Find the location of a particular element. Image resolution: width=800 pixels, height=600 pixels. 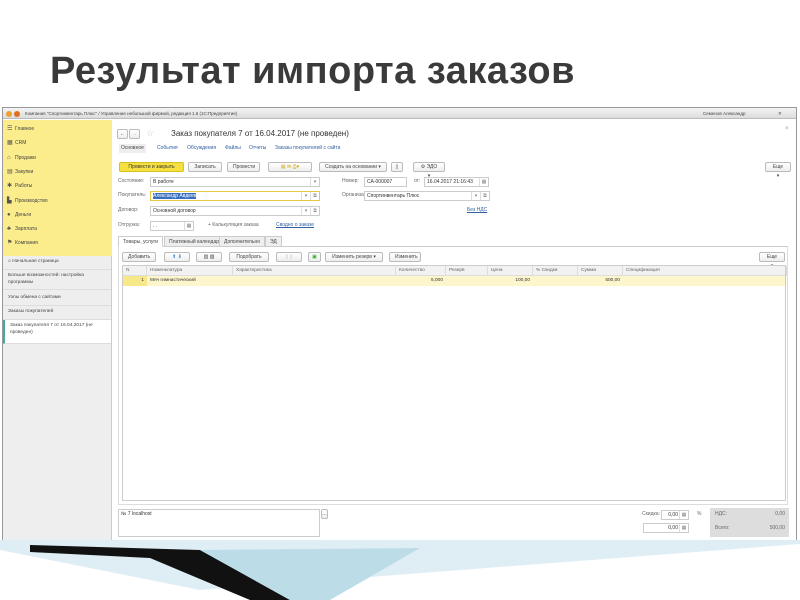

save-button: Записать is located at coordinates (205, 167).